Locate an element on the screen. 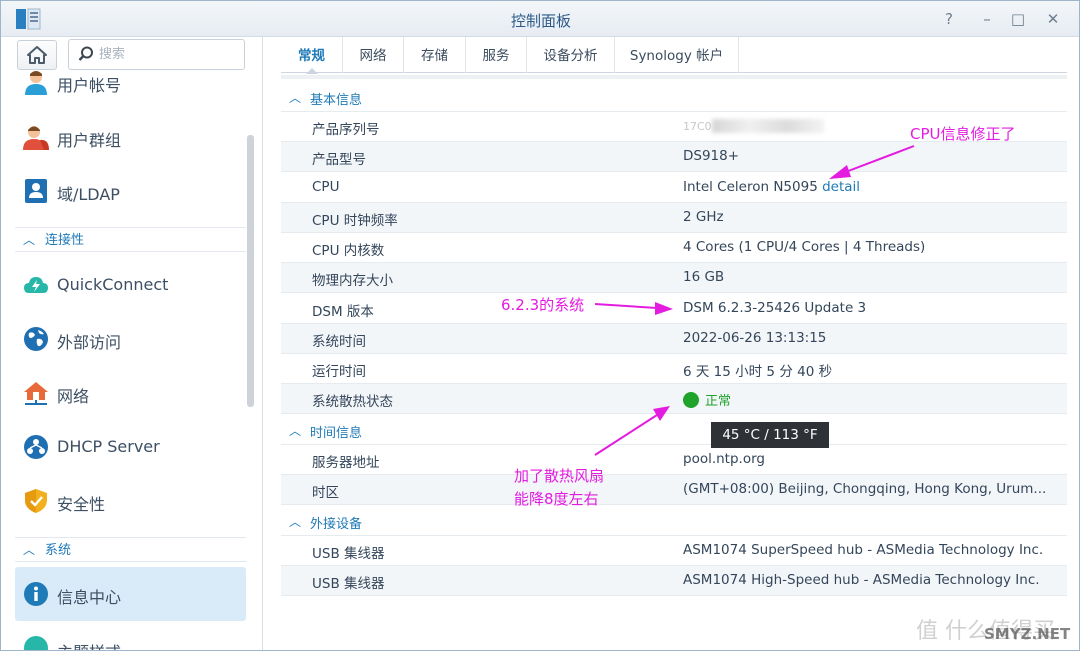 The image size is (1080, 651). sidebar-item-label: DHCP Server is located at coordinates (108, 446).